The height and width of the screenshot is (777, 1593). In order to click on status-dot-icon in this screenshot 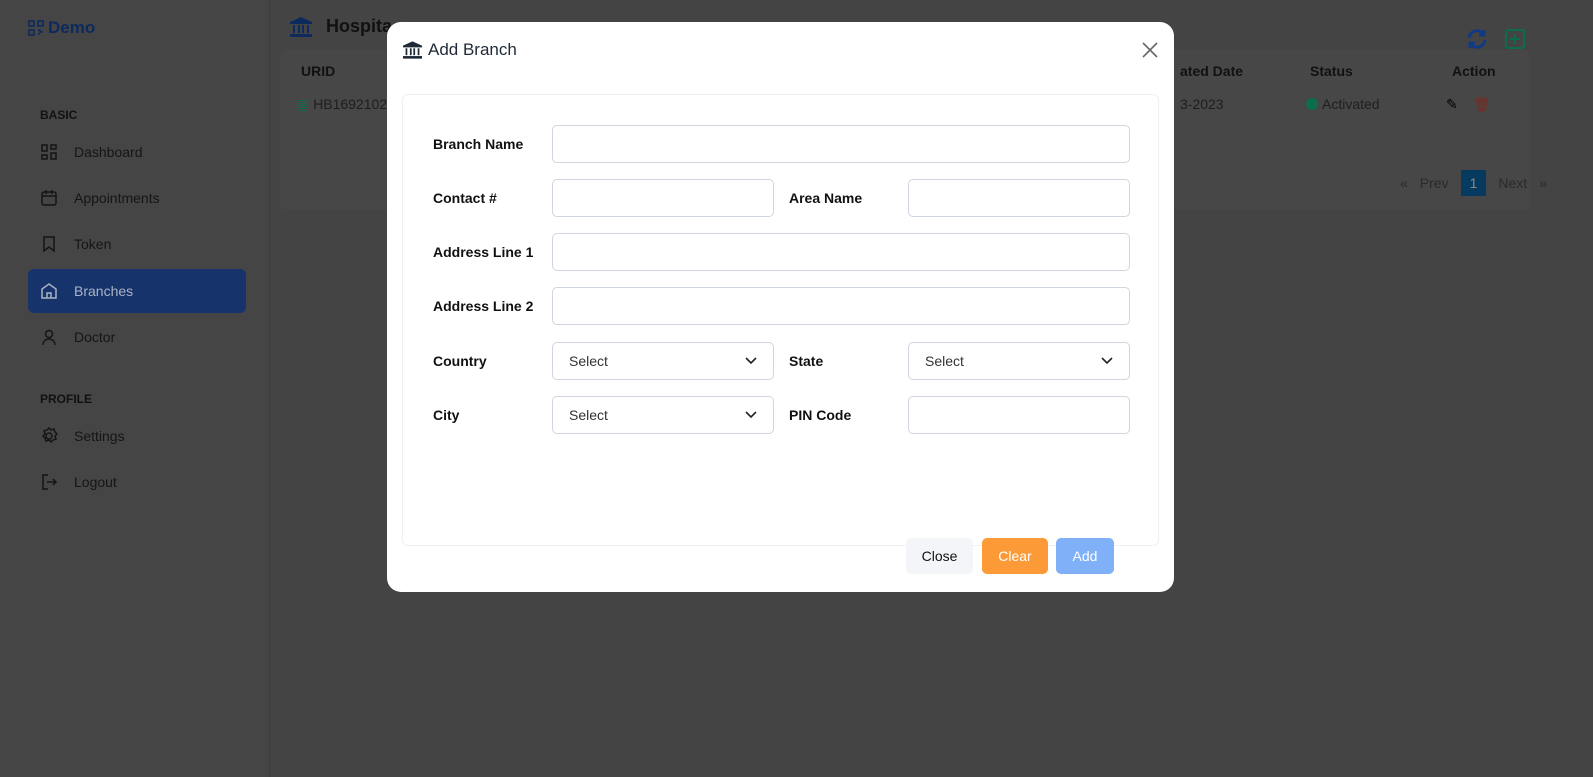, I will do `click(1312, 104)`.